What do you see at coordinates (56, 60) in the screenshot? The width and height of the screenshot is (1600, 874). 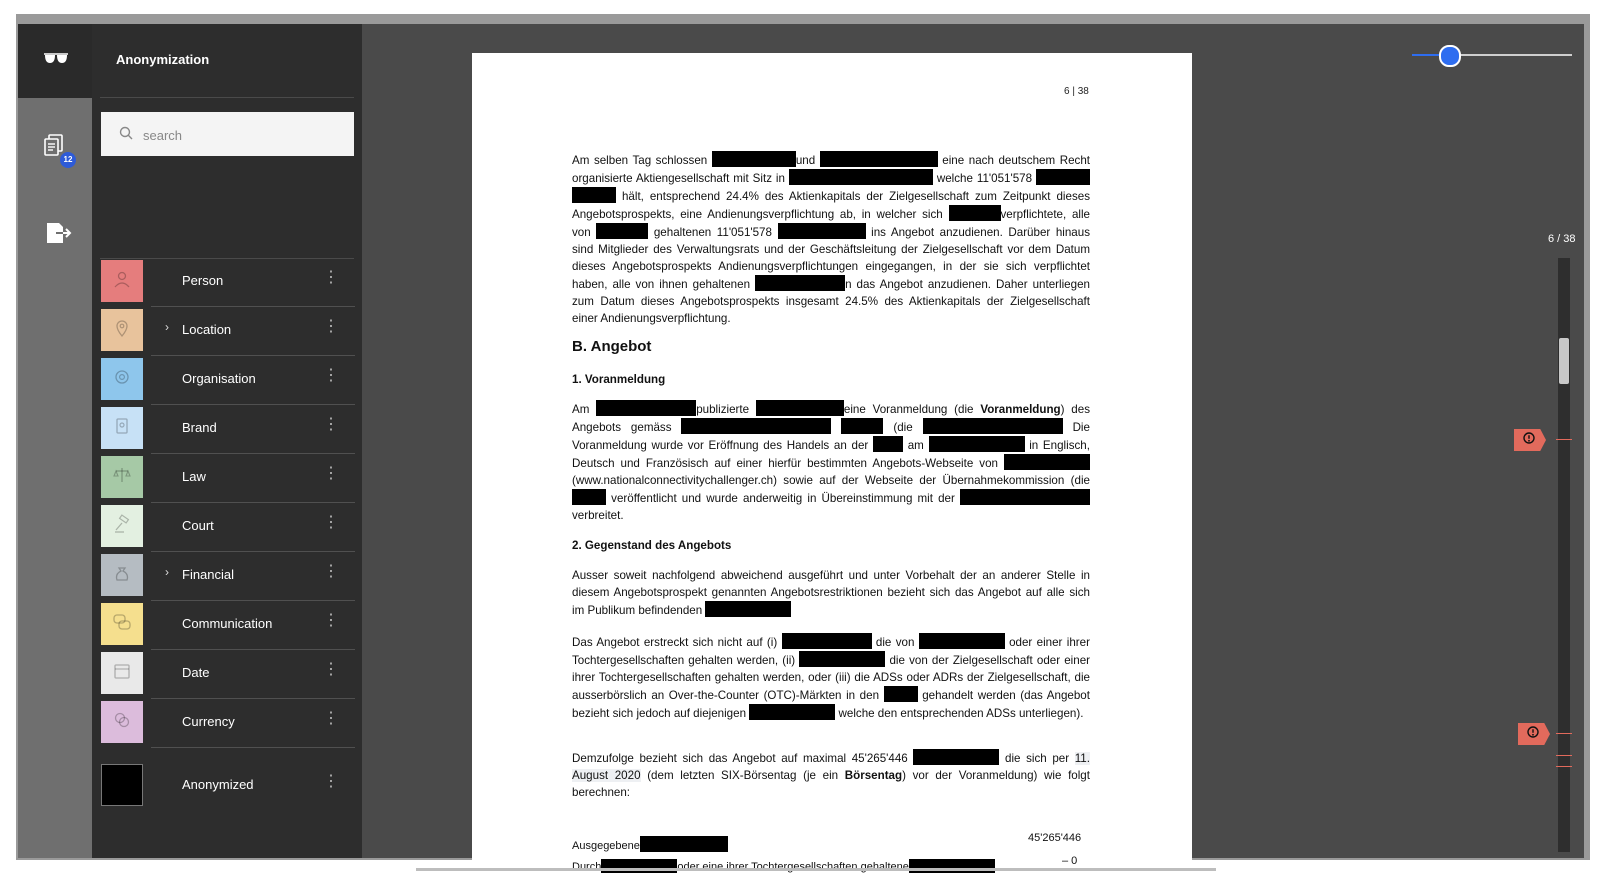 I see `glasses-icon` at bounding box center [56, 60].